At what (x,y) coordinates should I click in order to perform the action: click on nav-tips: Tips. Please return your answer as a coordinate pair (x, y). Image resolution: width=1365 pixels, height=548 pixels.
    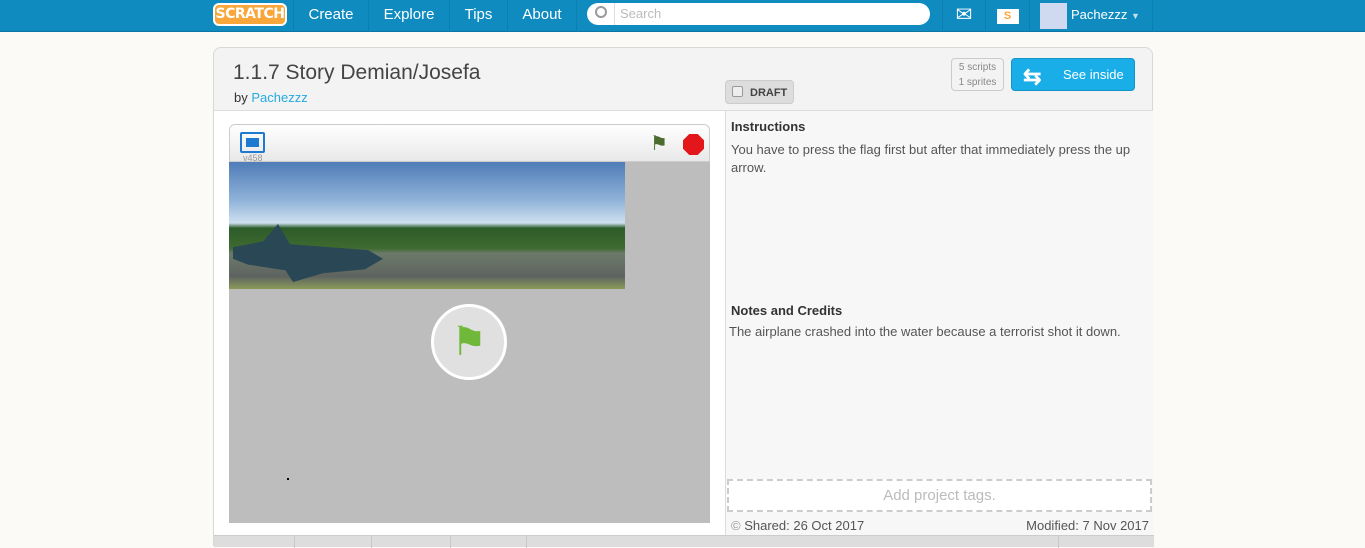
    Looking at the image, I should click on (479, 16).